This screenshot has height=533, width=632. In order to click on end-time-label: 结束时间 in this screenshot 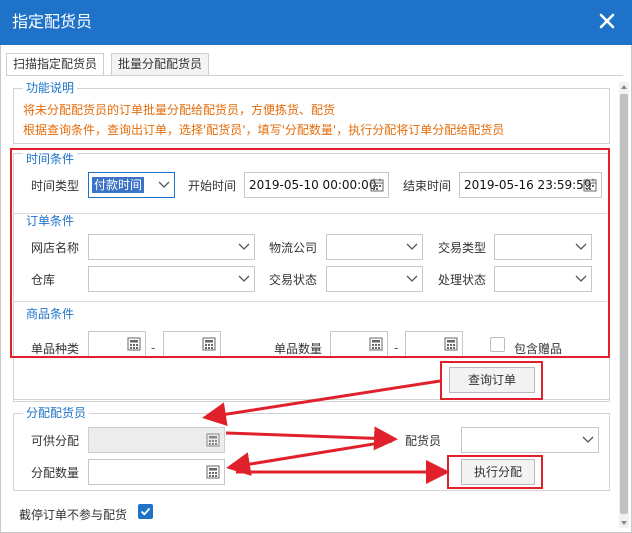, I will do `click(427, 186)`.